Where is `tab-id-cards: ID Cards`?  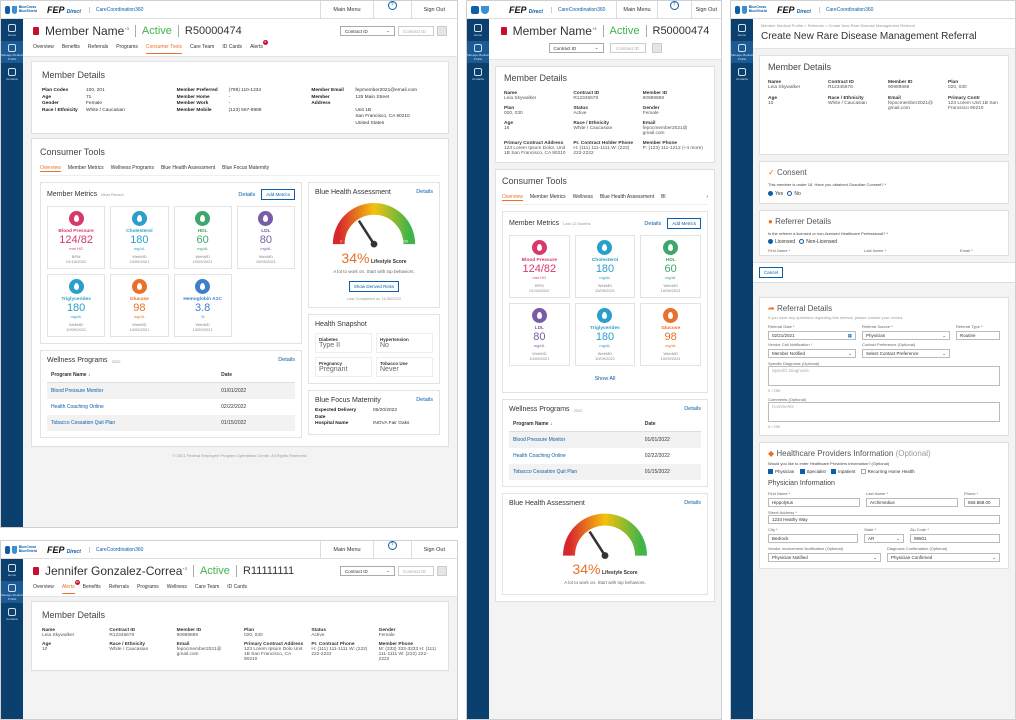
tab-id-cards: ID Cards is located at coordinates (232, 49).